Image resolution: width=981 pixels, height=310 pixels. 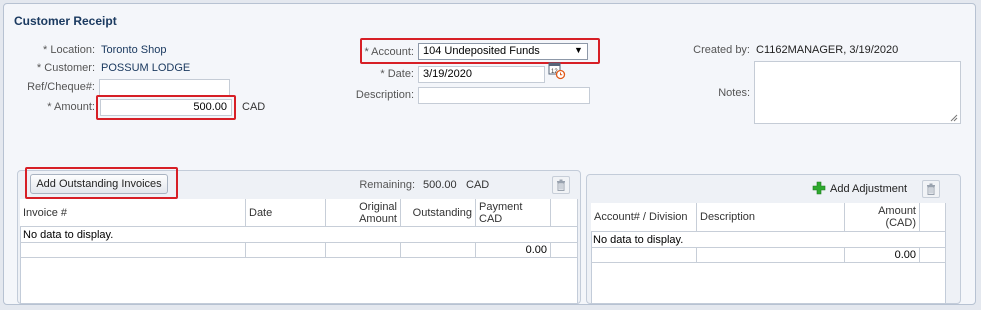 I want to click on remaining-value: 500.00, so click(x=440, y=185).